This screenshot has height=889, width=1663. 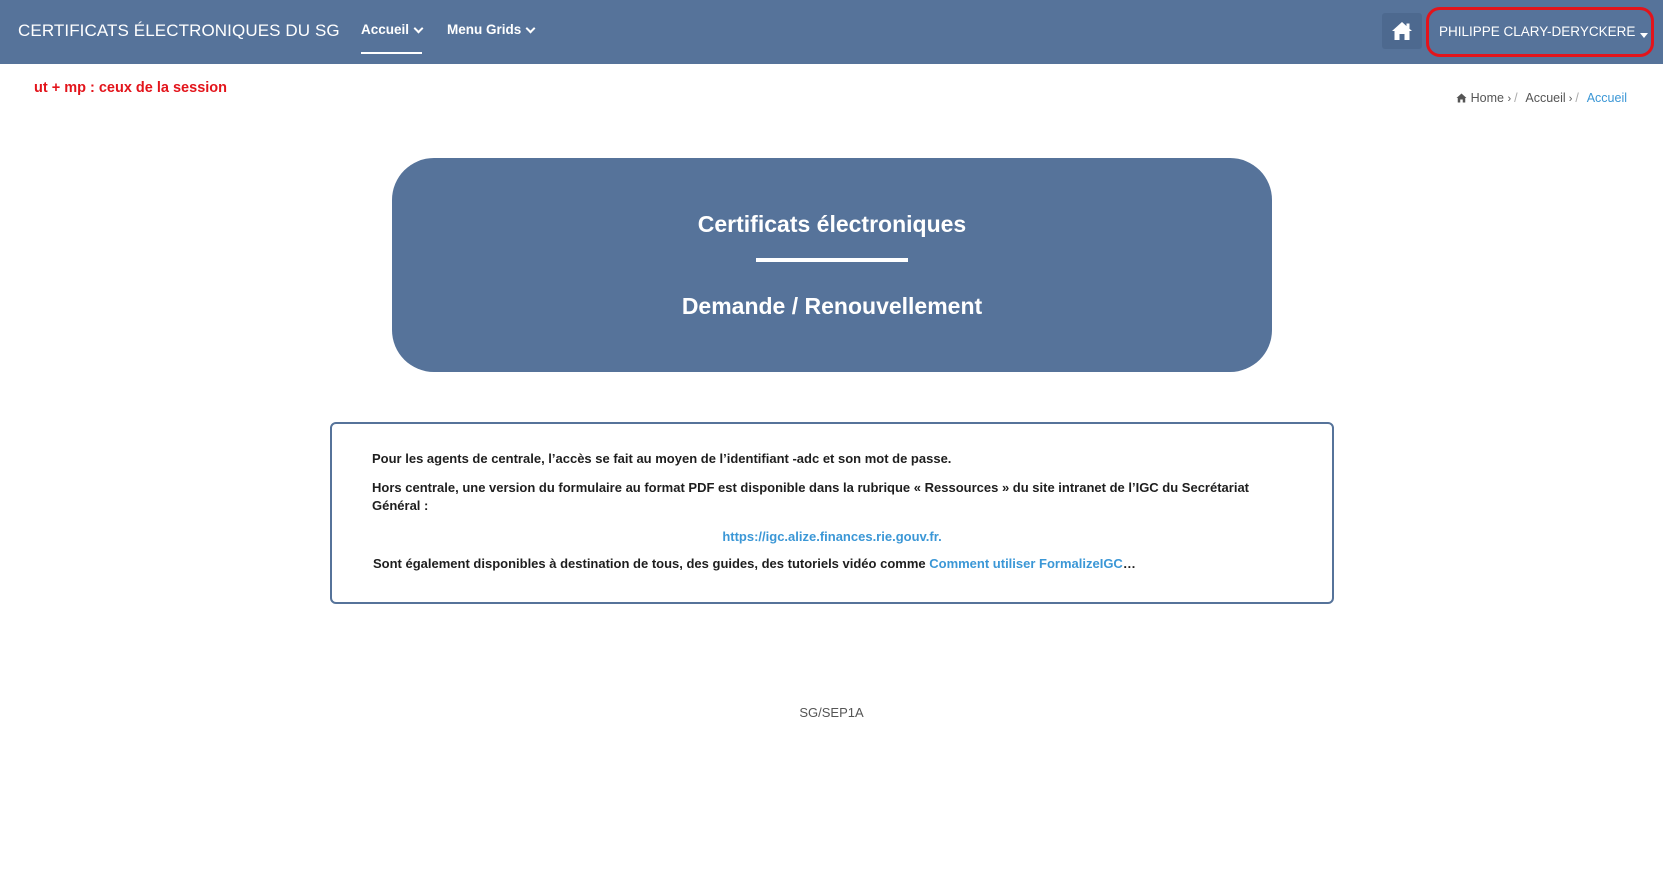 What do you see at coordinates (1606, 98) in the screenshot?
I see `breadcrumb-current: Accueil` at bounding box center [1606, 98].